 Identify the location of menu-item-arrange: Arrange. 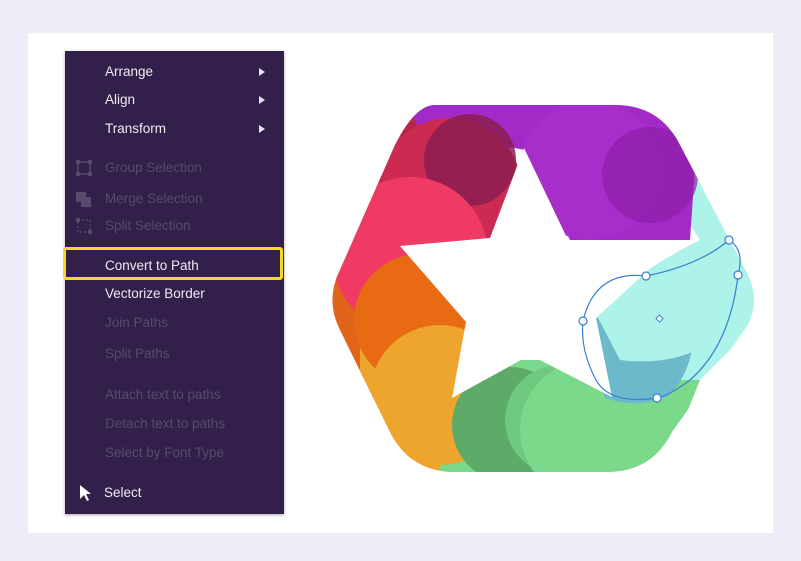
(174, 72).